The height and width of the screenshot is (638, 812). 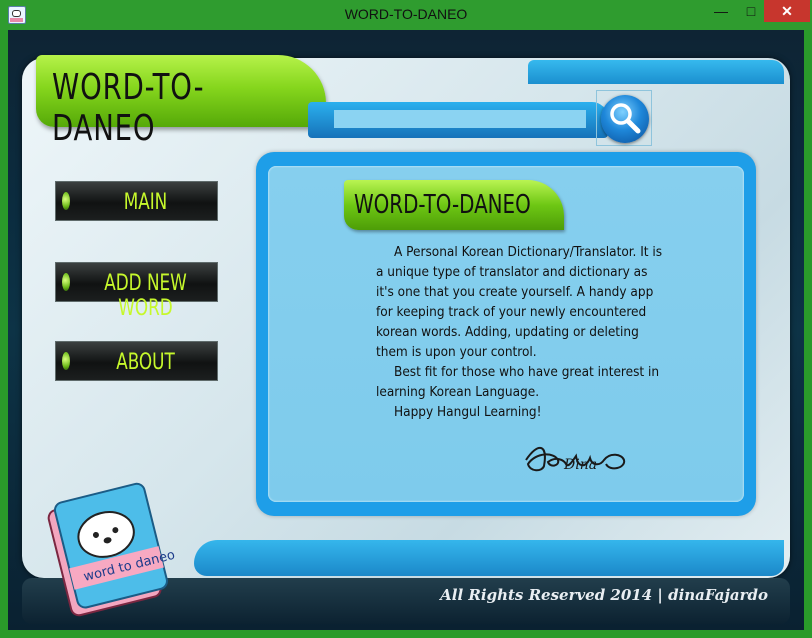 I want to click on book-logo-icon: word to daneo, so click(x=110, y=550).